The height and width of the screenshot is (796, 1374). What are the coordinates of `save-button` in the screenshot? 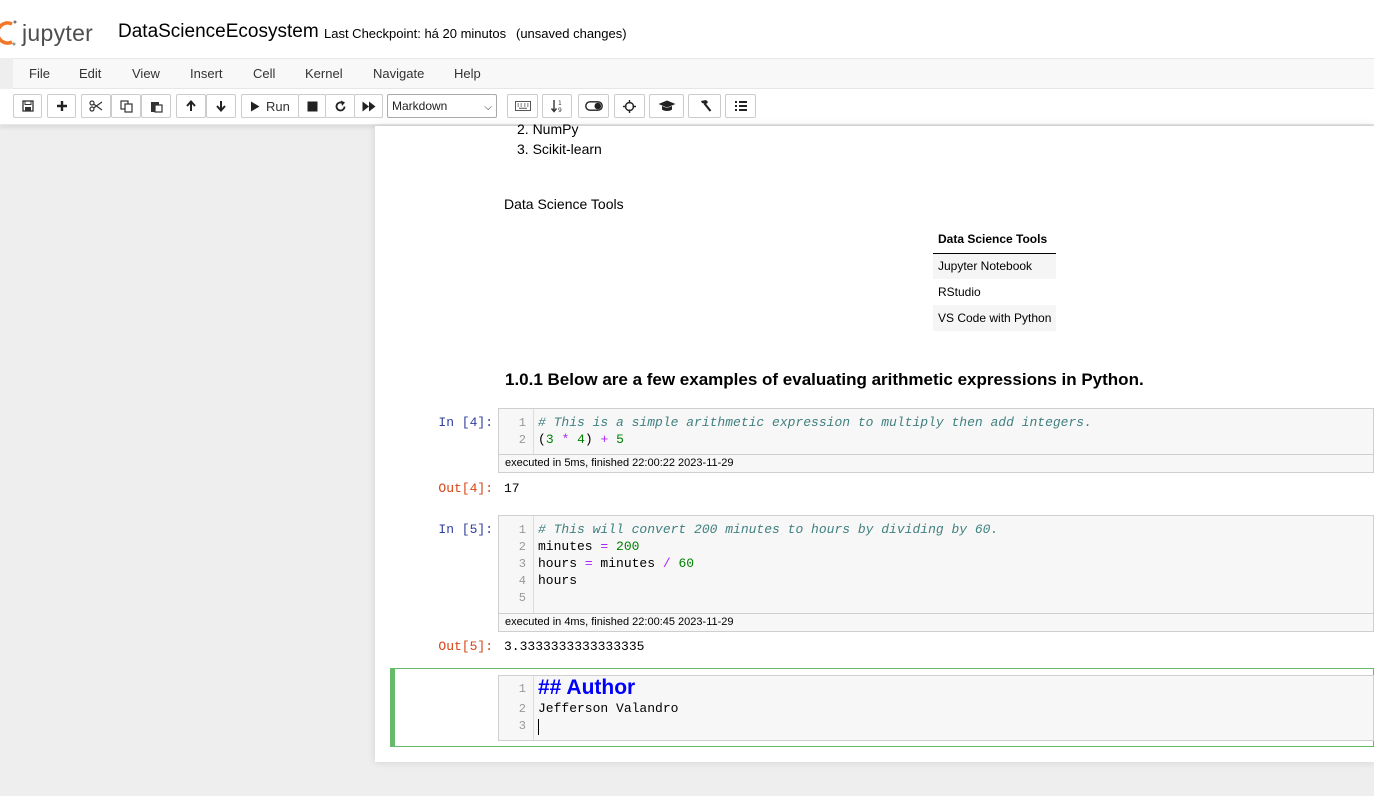 It's located at (27, 106).